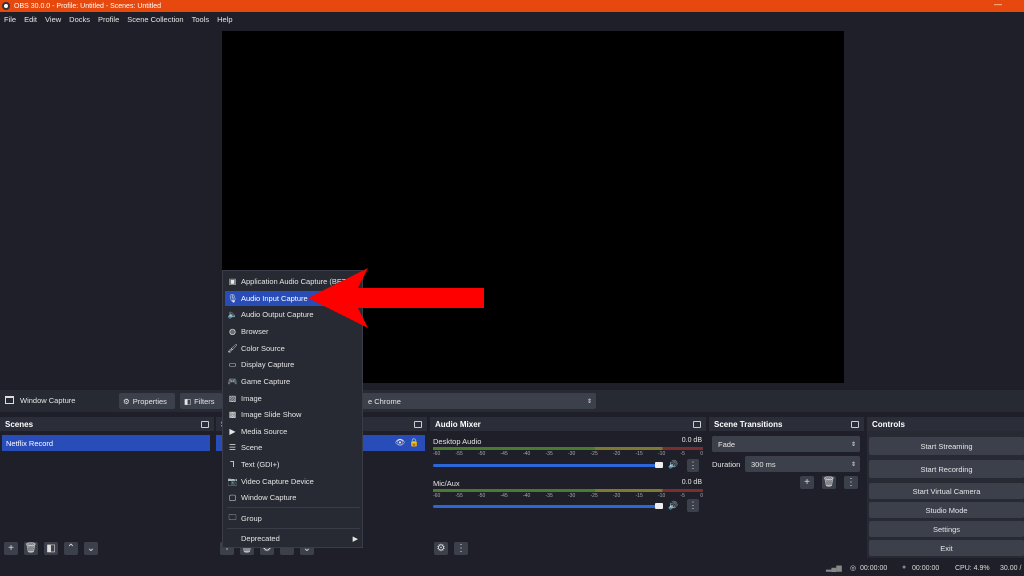 This screenshot has height=576, width=1024. What do you see at coordinates (293, 528) in the screenshot?
I see `menu-separator` at bounding box center [293, 528].